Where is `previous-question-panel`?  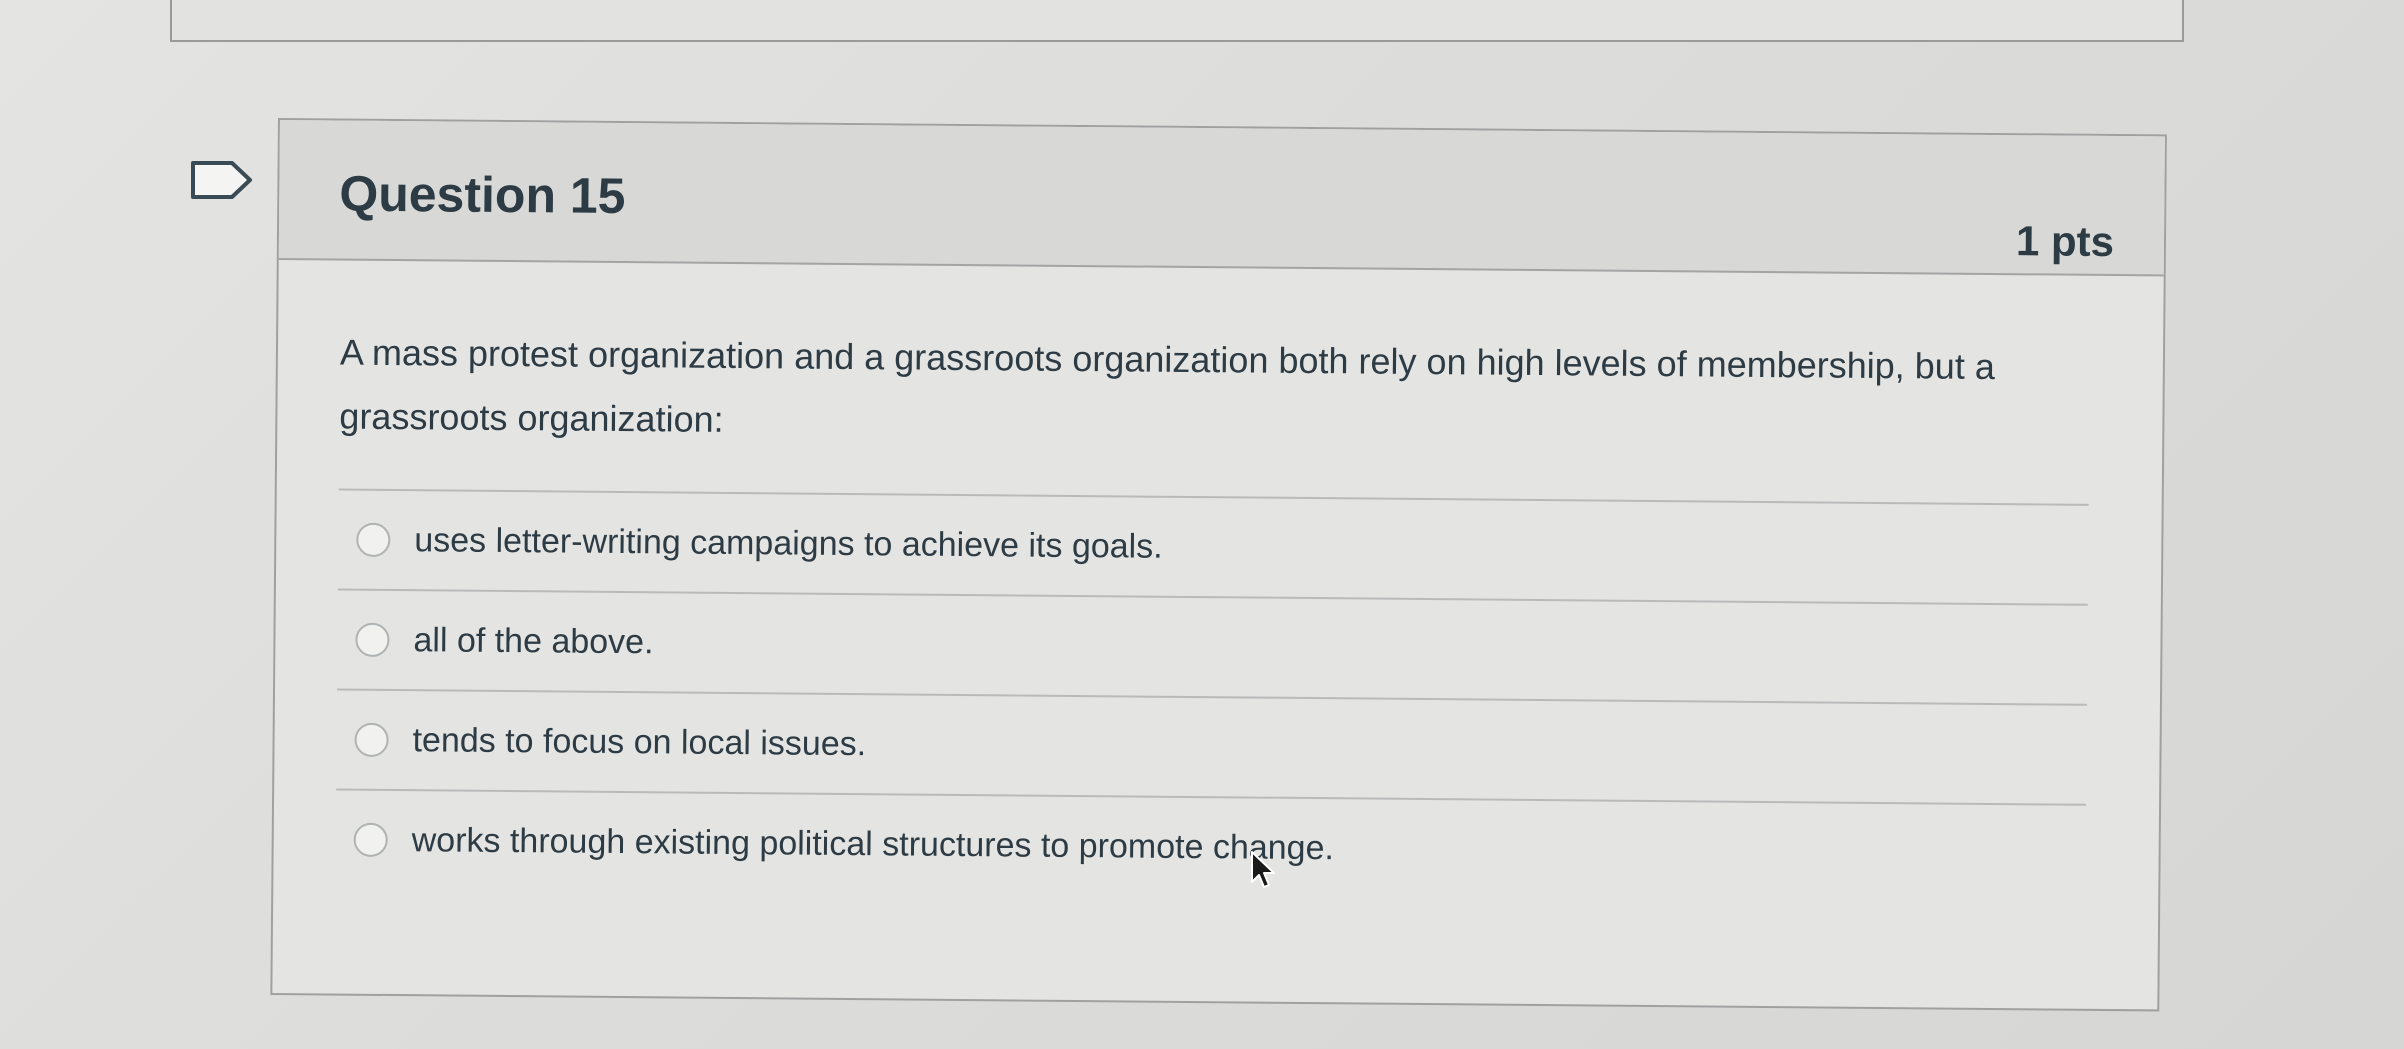 previous-question-panel is located at coordinates (1177, 21).